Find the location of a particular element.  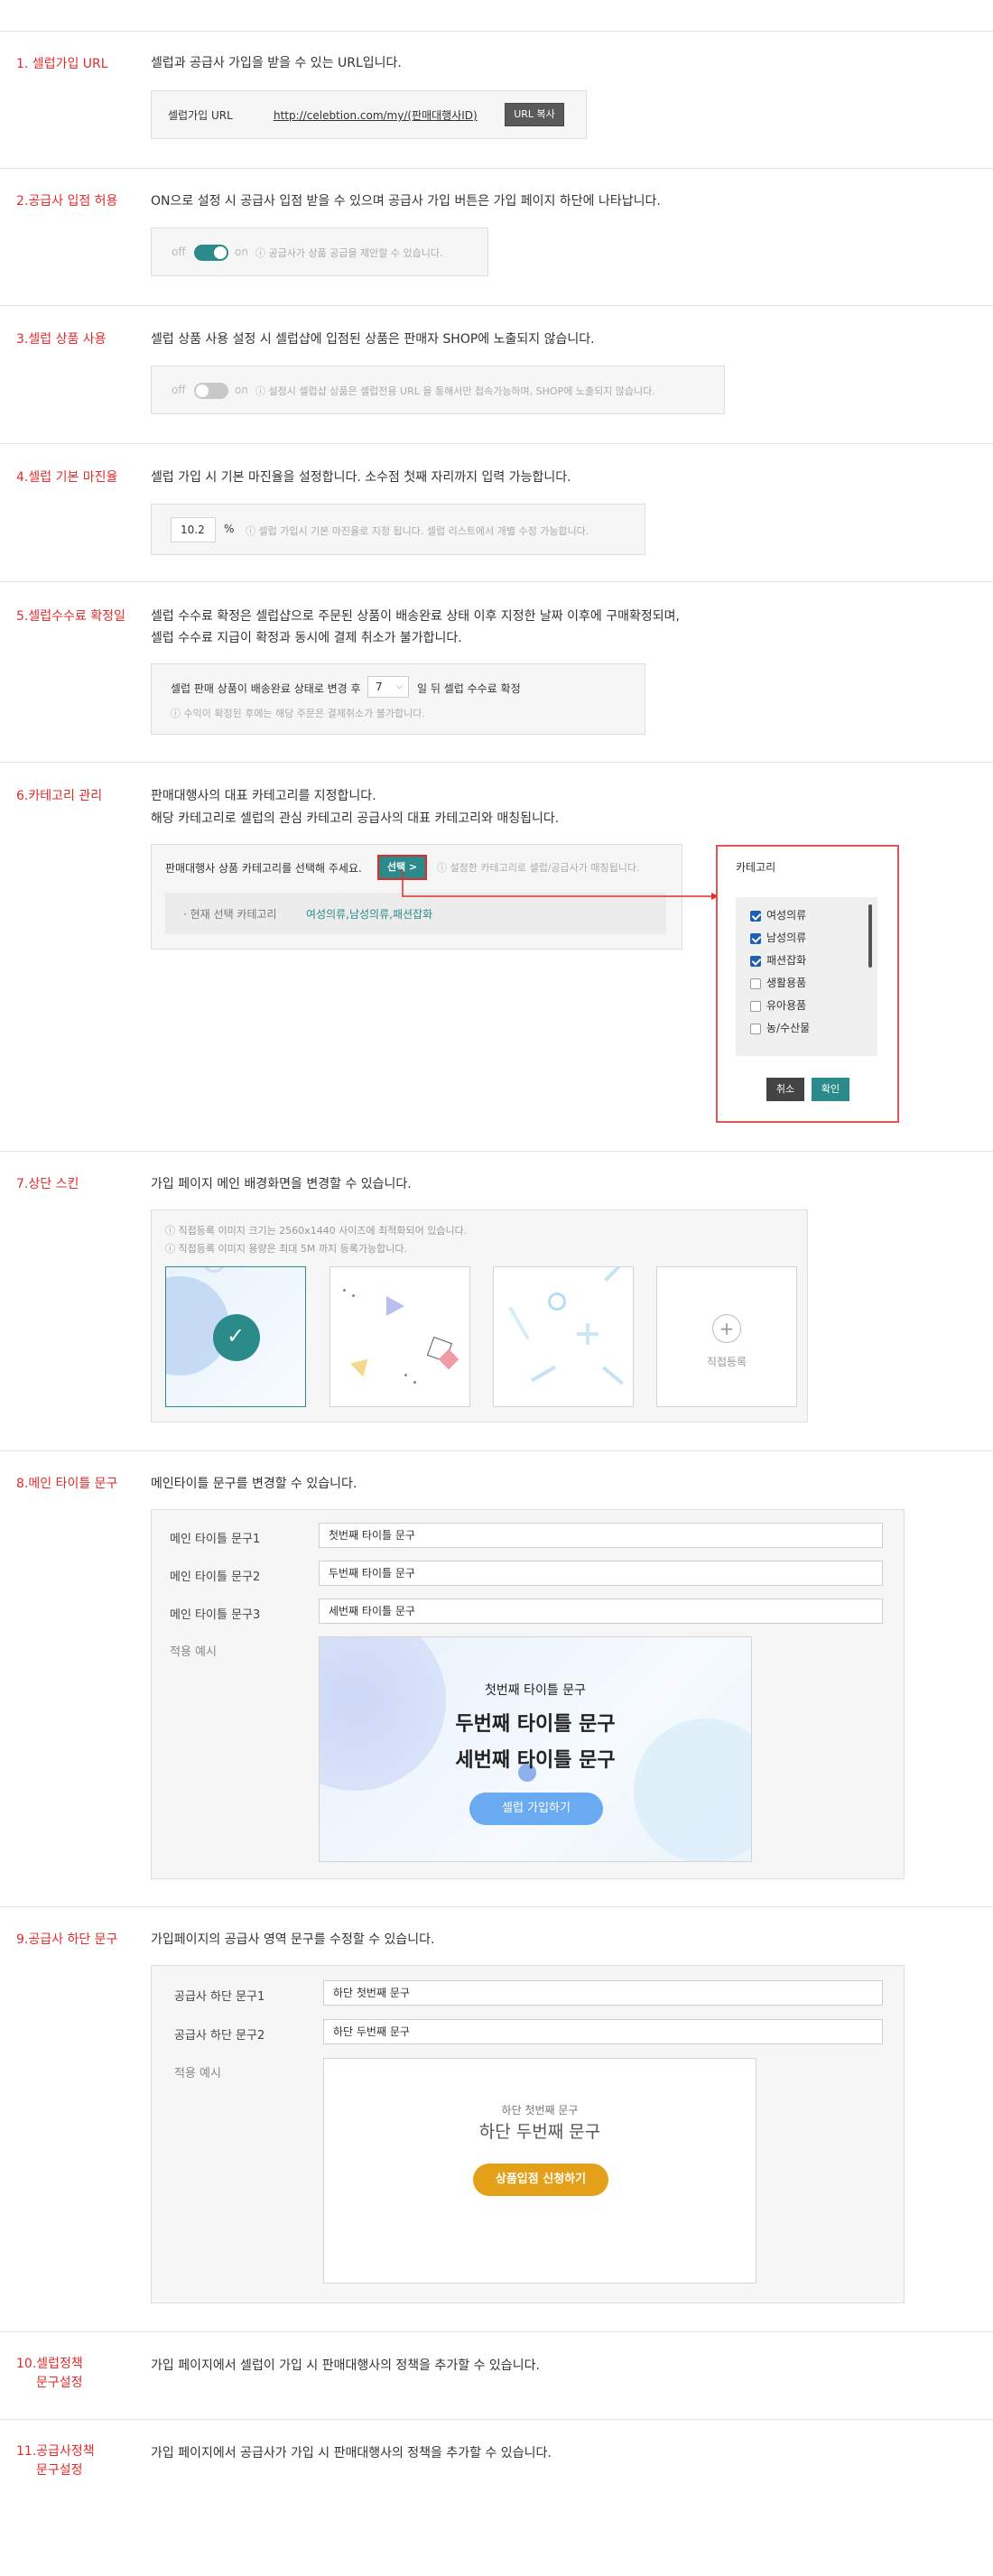

section-description: 가입 페이지에서 셀럽이 가입 시 판매대행사의 정책을 추가할 수 있습니다. is located at coordinates (345, 2365).